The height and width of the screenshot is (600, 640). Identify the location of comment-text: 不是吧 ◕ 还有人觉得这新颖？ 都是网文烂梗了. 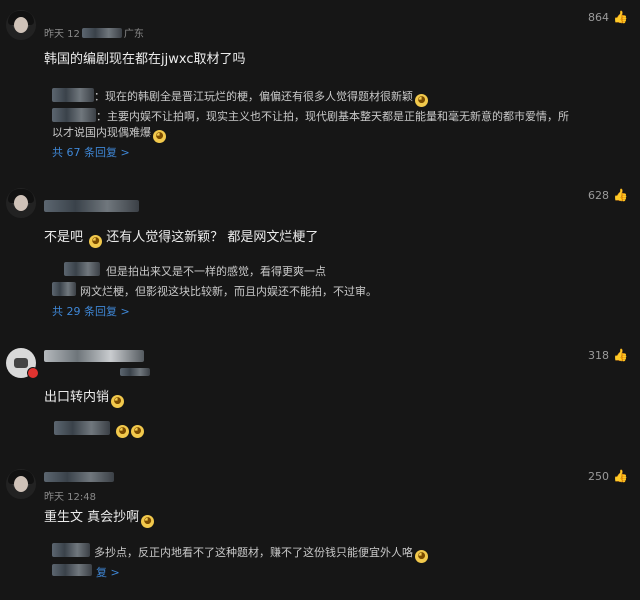
(181, 239).